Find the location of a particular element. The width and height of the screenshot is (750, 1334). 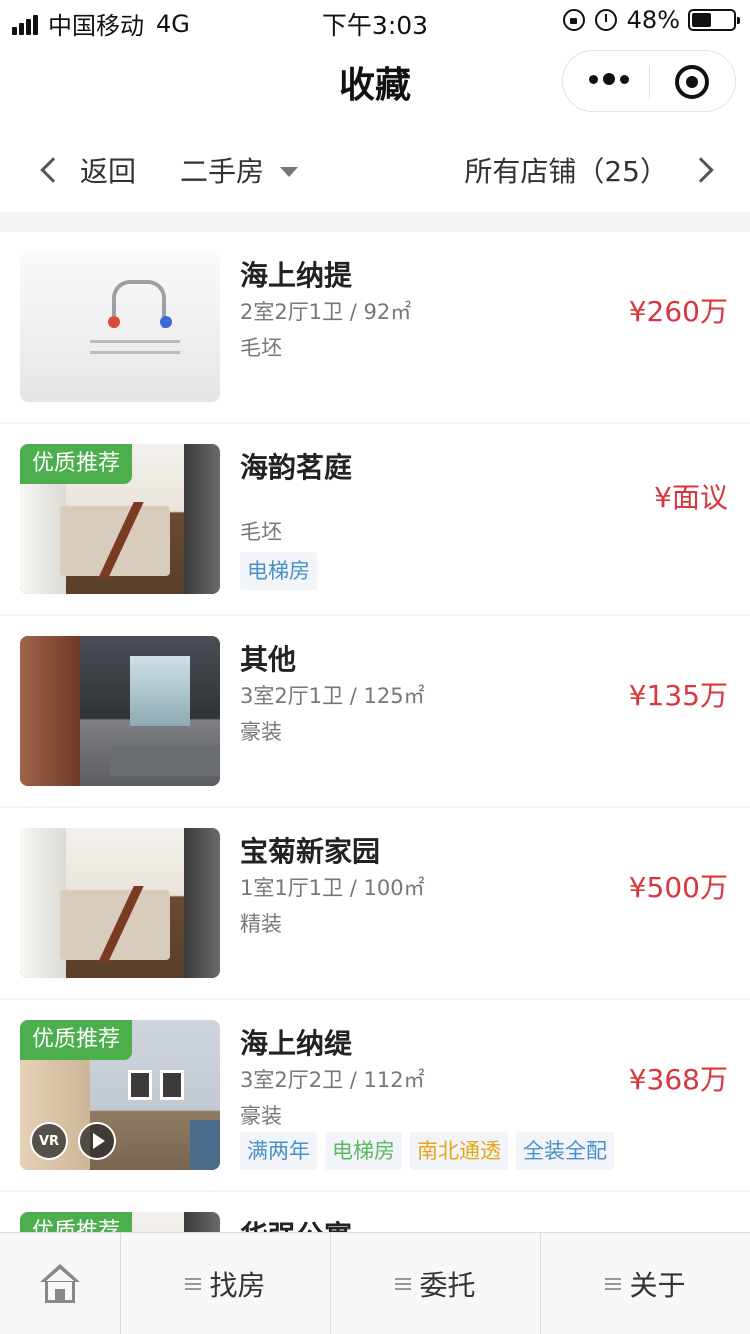

listing-title: 其他 is located at coordinates (268, 659).